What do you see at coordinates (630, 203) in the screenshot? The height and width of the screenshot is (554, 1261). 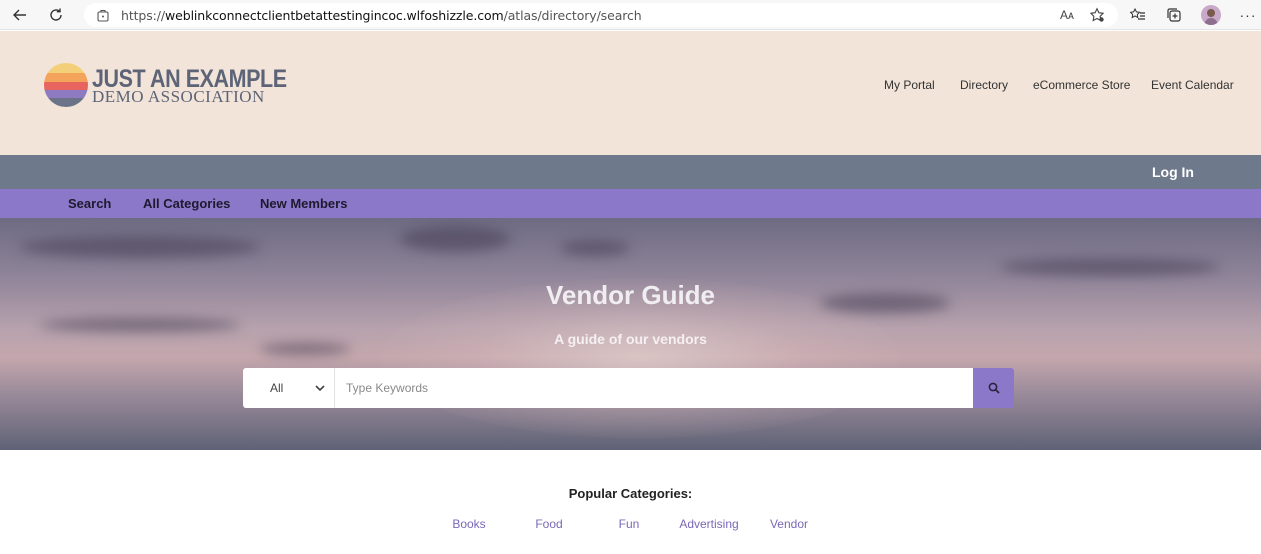 I see `directory-subnav: Search All Categories New Members` at bounding box center [630, 203].